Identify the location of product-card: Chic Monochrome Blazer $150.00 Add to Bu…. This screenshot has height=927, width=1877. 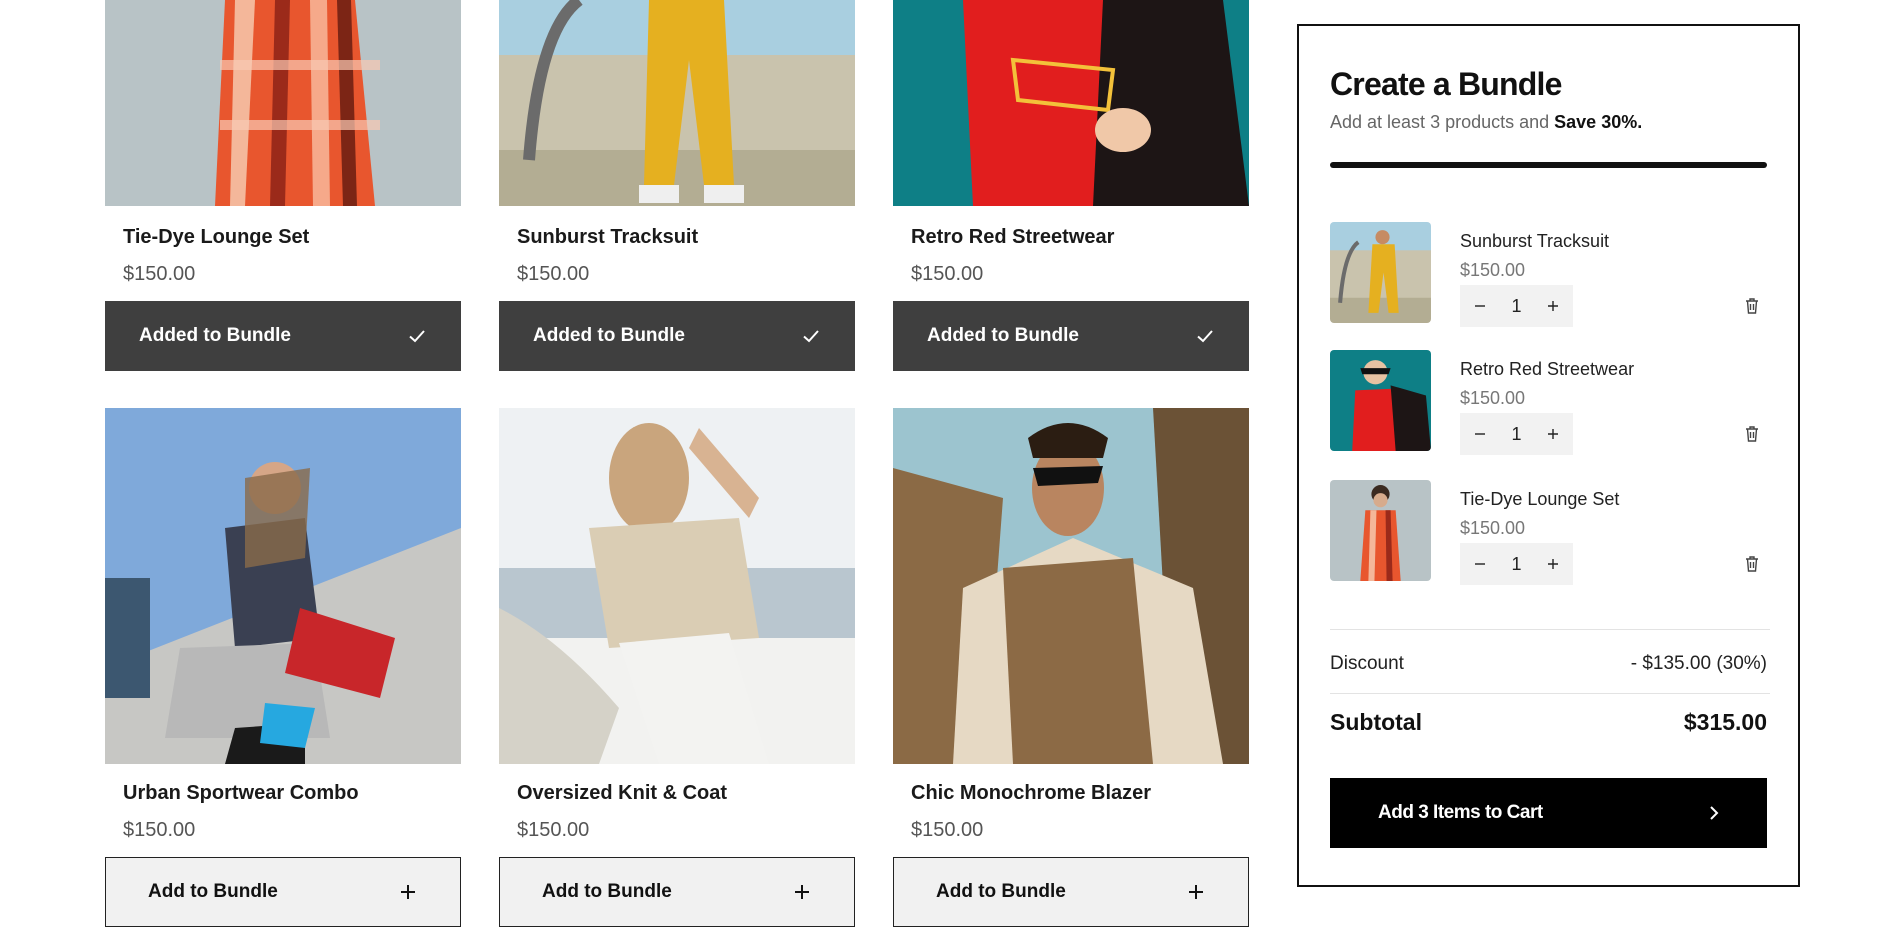
(1071, 667).